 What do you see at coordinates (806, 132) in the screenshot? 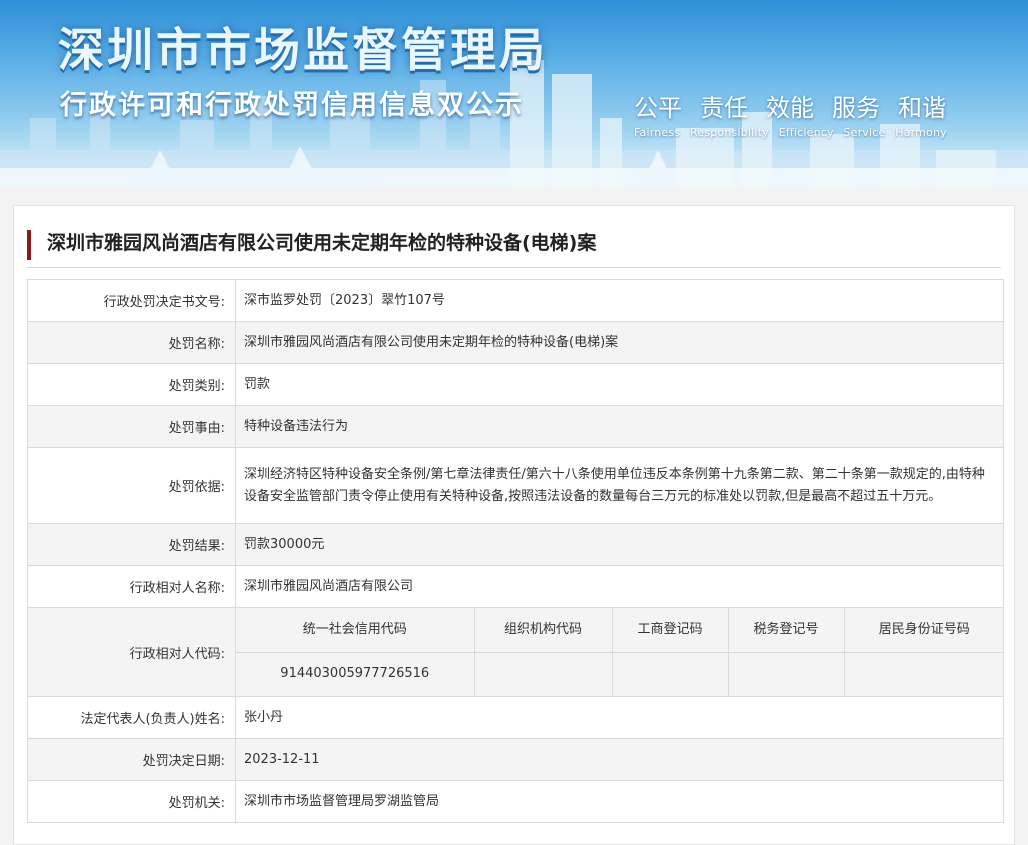
I see `slogan-word-en: Efficiency` at bounding box center [806, 132].